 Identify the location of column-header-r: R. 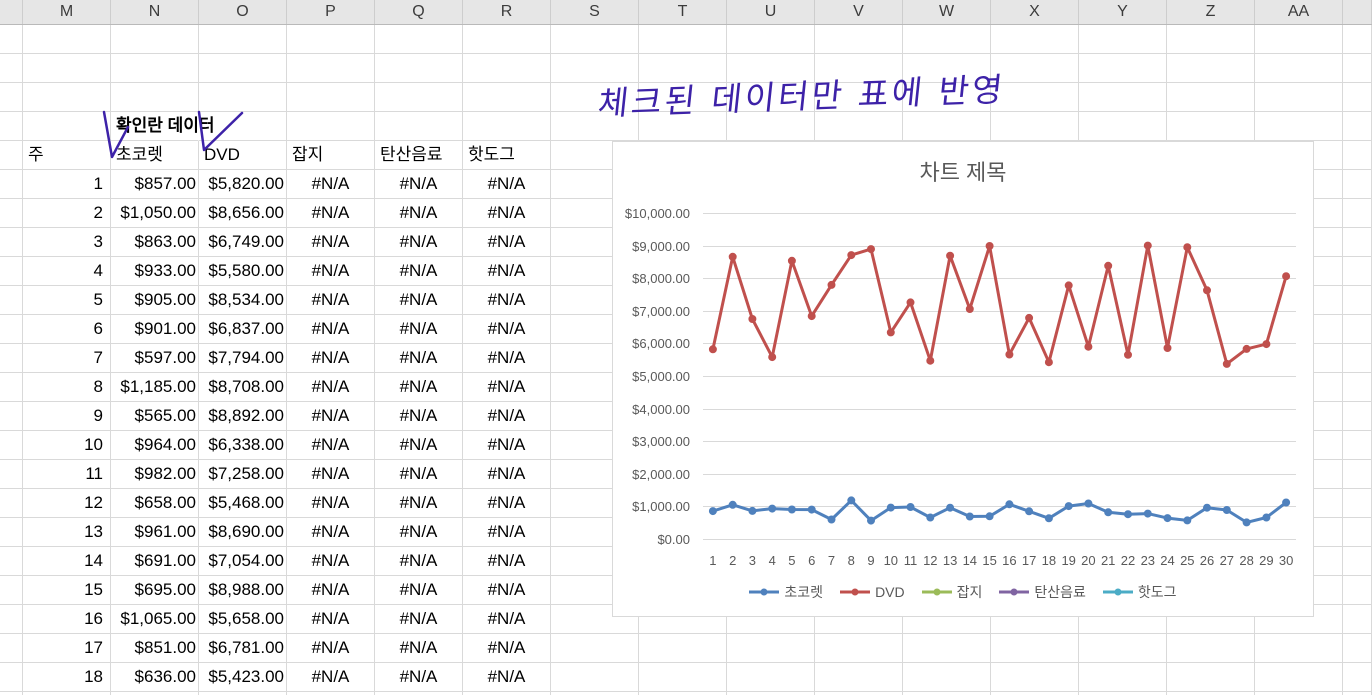
(507, 12).